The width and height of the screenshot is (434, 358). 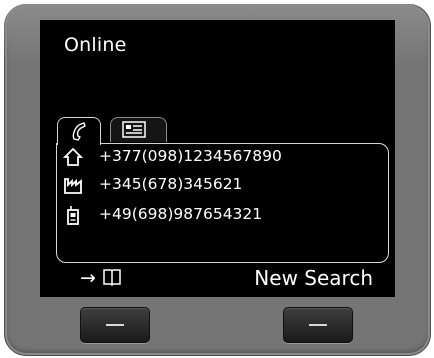 I want to click on list-item: +377(098)1234567890, so click(x=222, y=158).